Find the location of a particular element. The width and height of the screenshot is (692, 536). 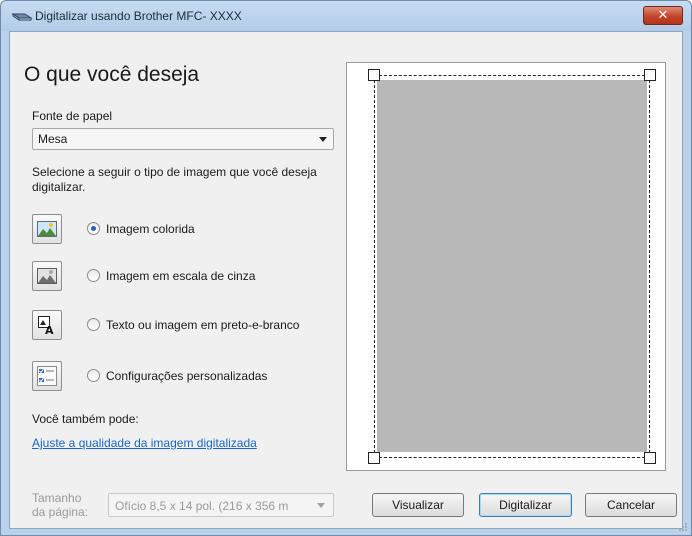

radio-grayscale-picture is located at coordinates (93, 275).